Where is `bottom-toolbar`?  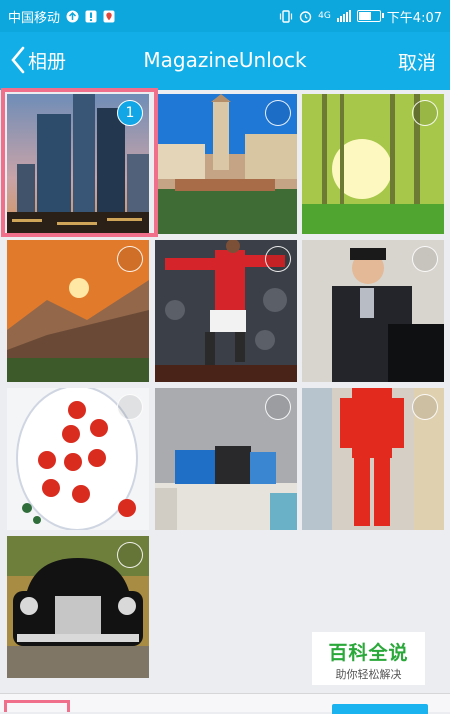 bottom-toolbar is located at coordinates (225, 703).